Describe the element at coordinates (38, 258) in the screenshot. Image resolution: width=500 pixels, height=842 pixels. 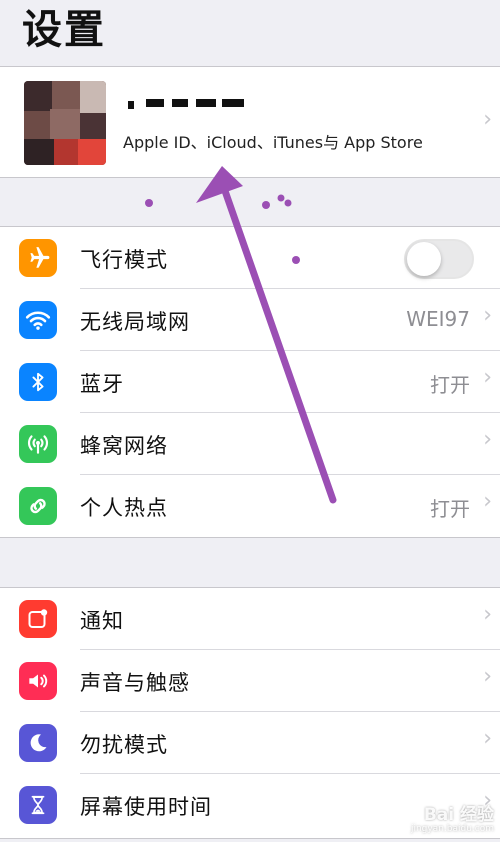
I see `airplane-icon` at that location.